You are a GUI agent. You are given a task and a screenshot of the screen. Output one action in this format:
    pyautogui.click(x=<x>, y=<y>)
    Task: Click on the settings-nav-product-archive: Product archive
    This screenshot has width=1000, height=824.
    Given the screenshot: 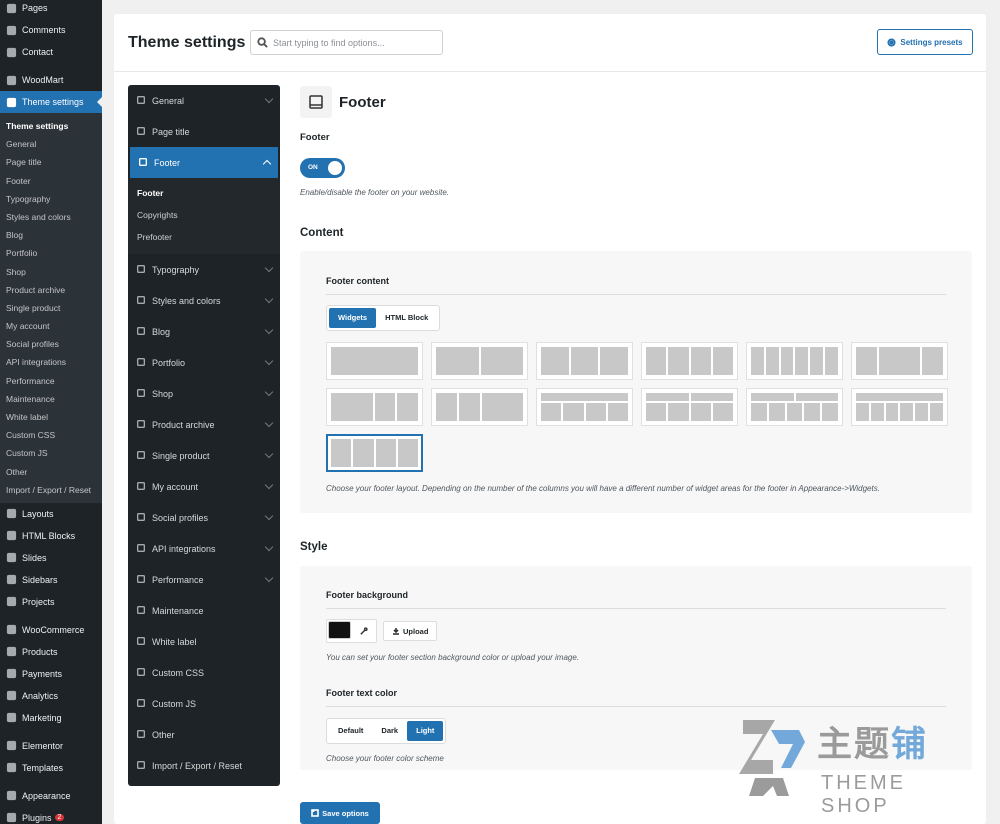 What is the action you would take?
    pyautogui.click(x=204, y=424)
    